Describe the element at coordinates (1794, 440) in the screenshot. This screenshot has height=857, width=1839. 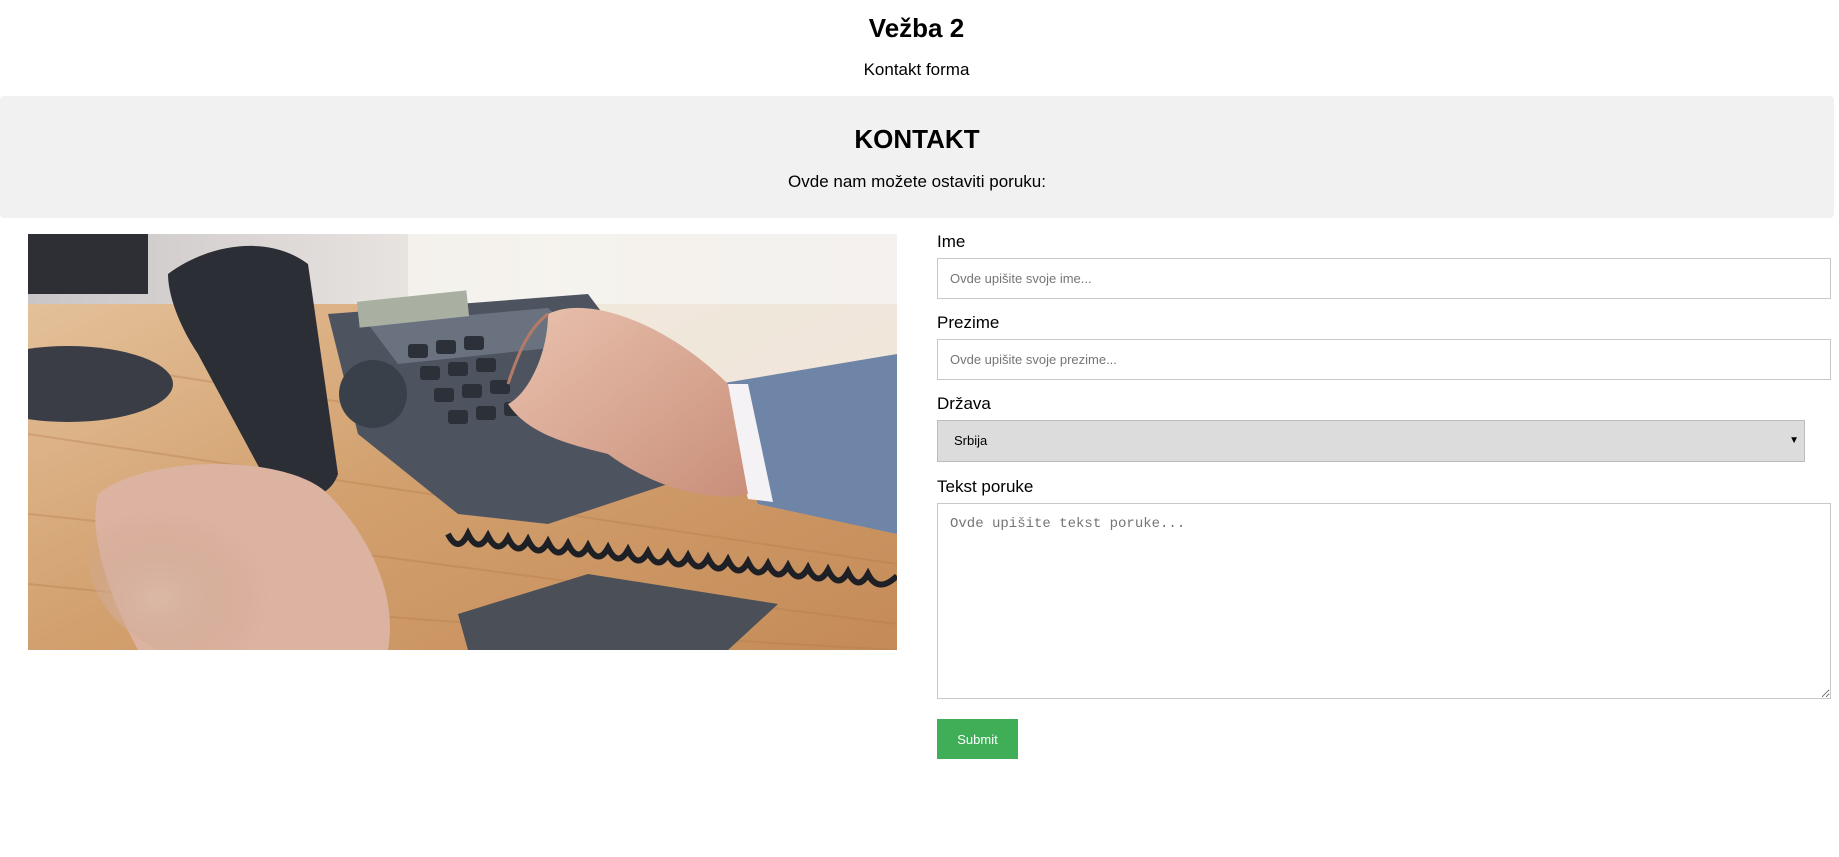
I see `dropdown-arrow-icon: ▼` at that location.